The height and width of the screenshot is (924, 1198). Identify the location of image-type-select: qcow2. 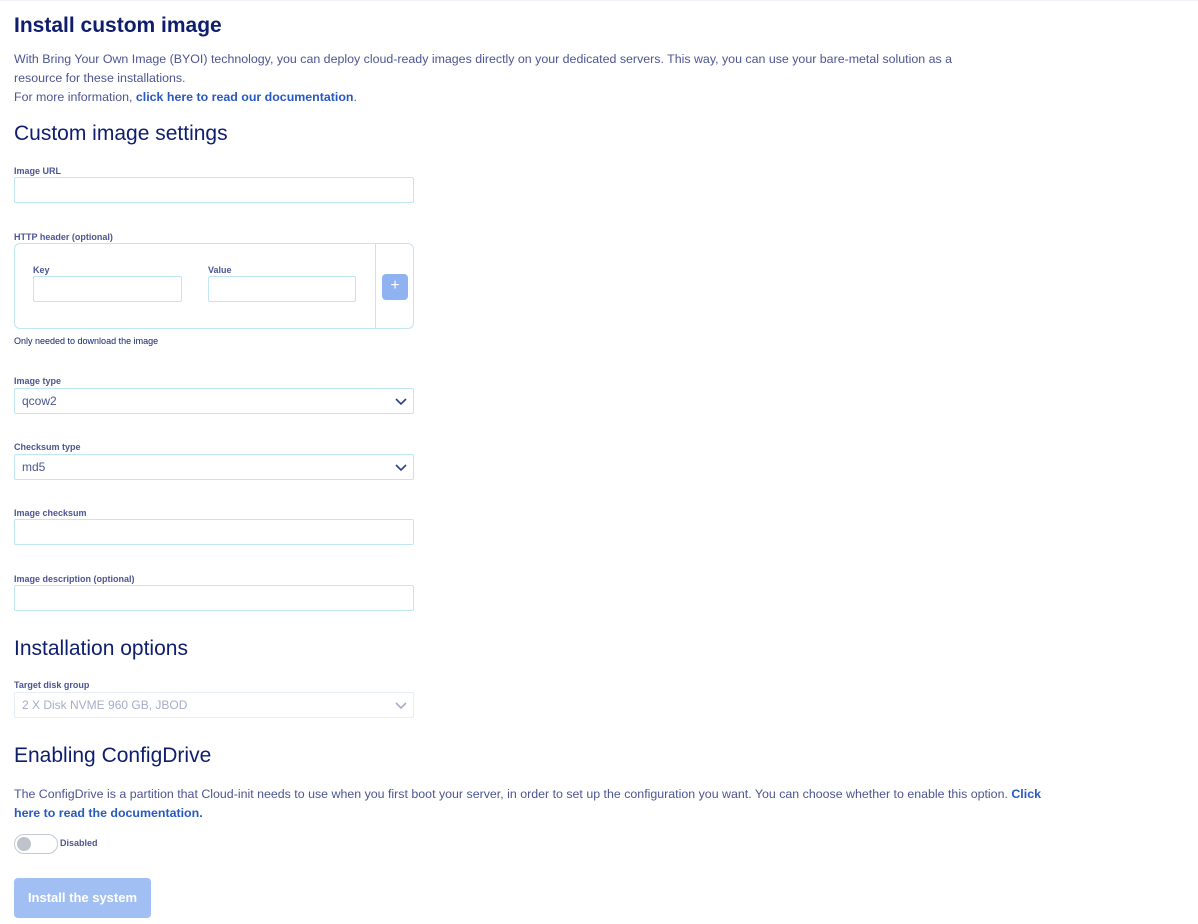
(214, 401).